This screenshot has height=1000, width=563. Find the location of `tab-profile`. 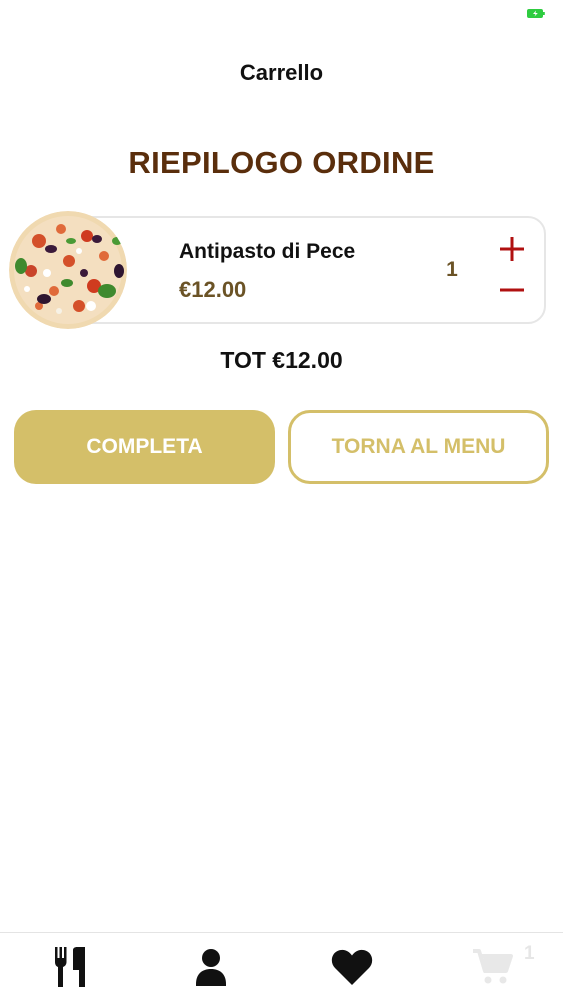

tab-profile is located at coordinates (211, 967).